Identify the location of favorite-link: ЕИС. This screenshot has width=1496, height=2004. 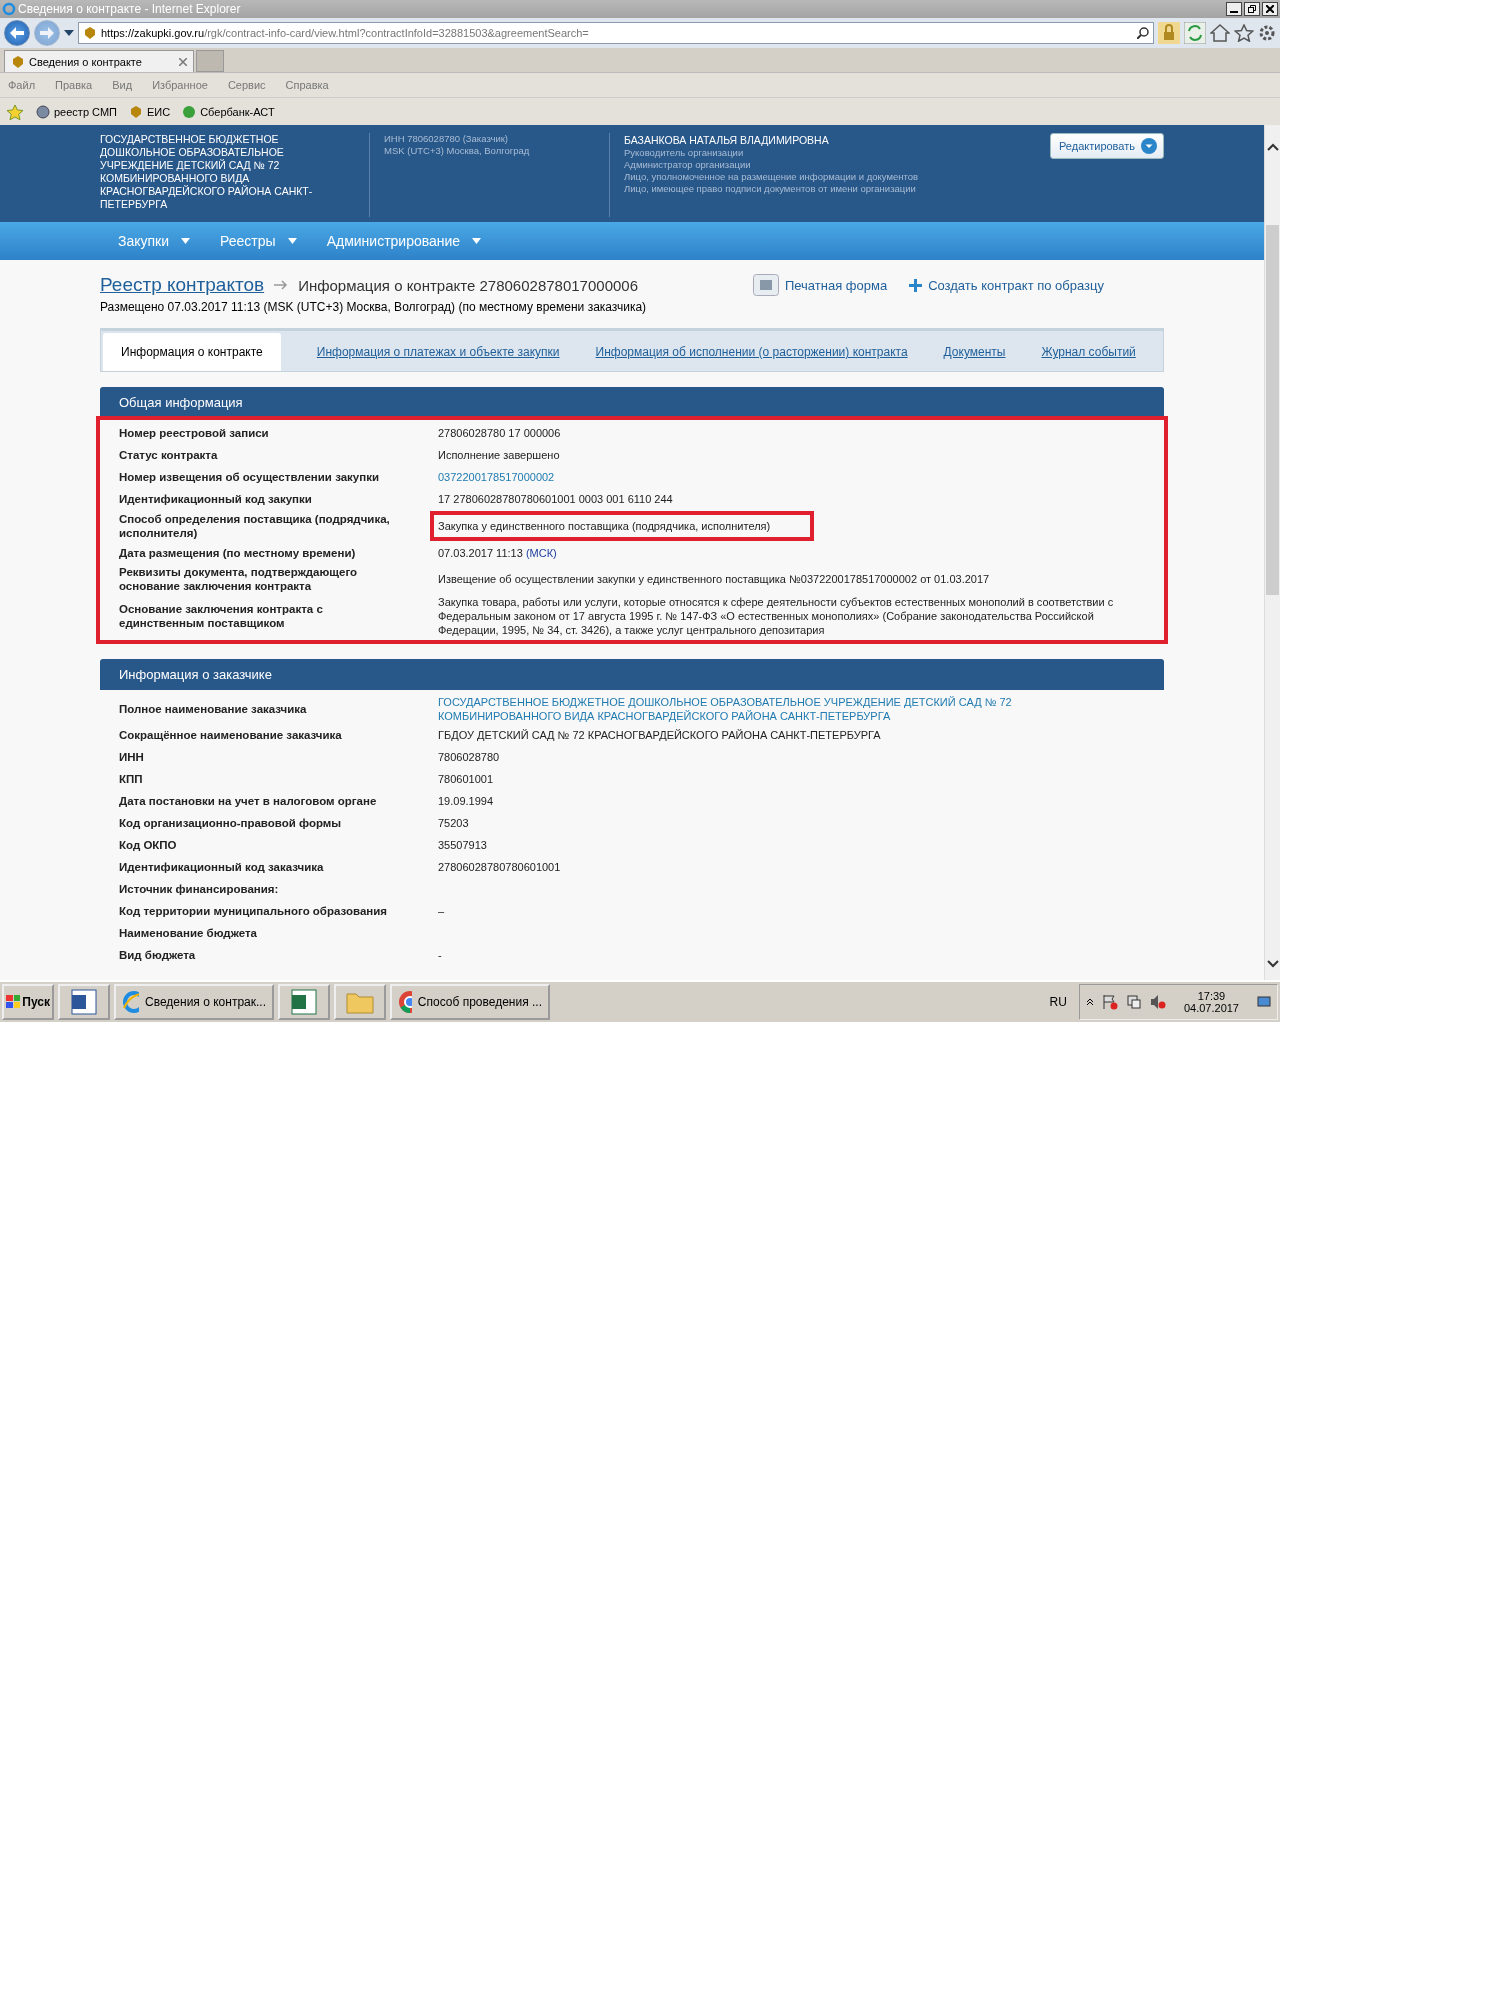
(149, 111).